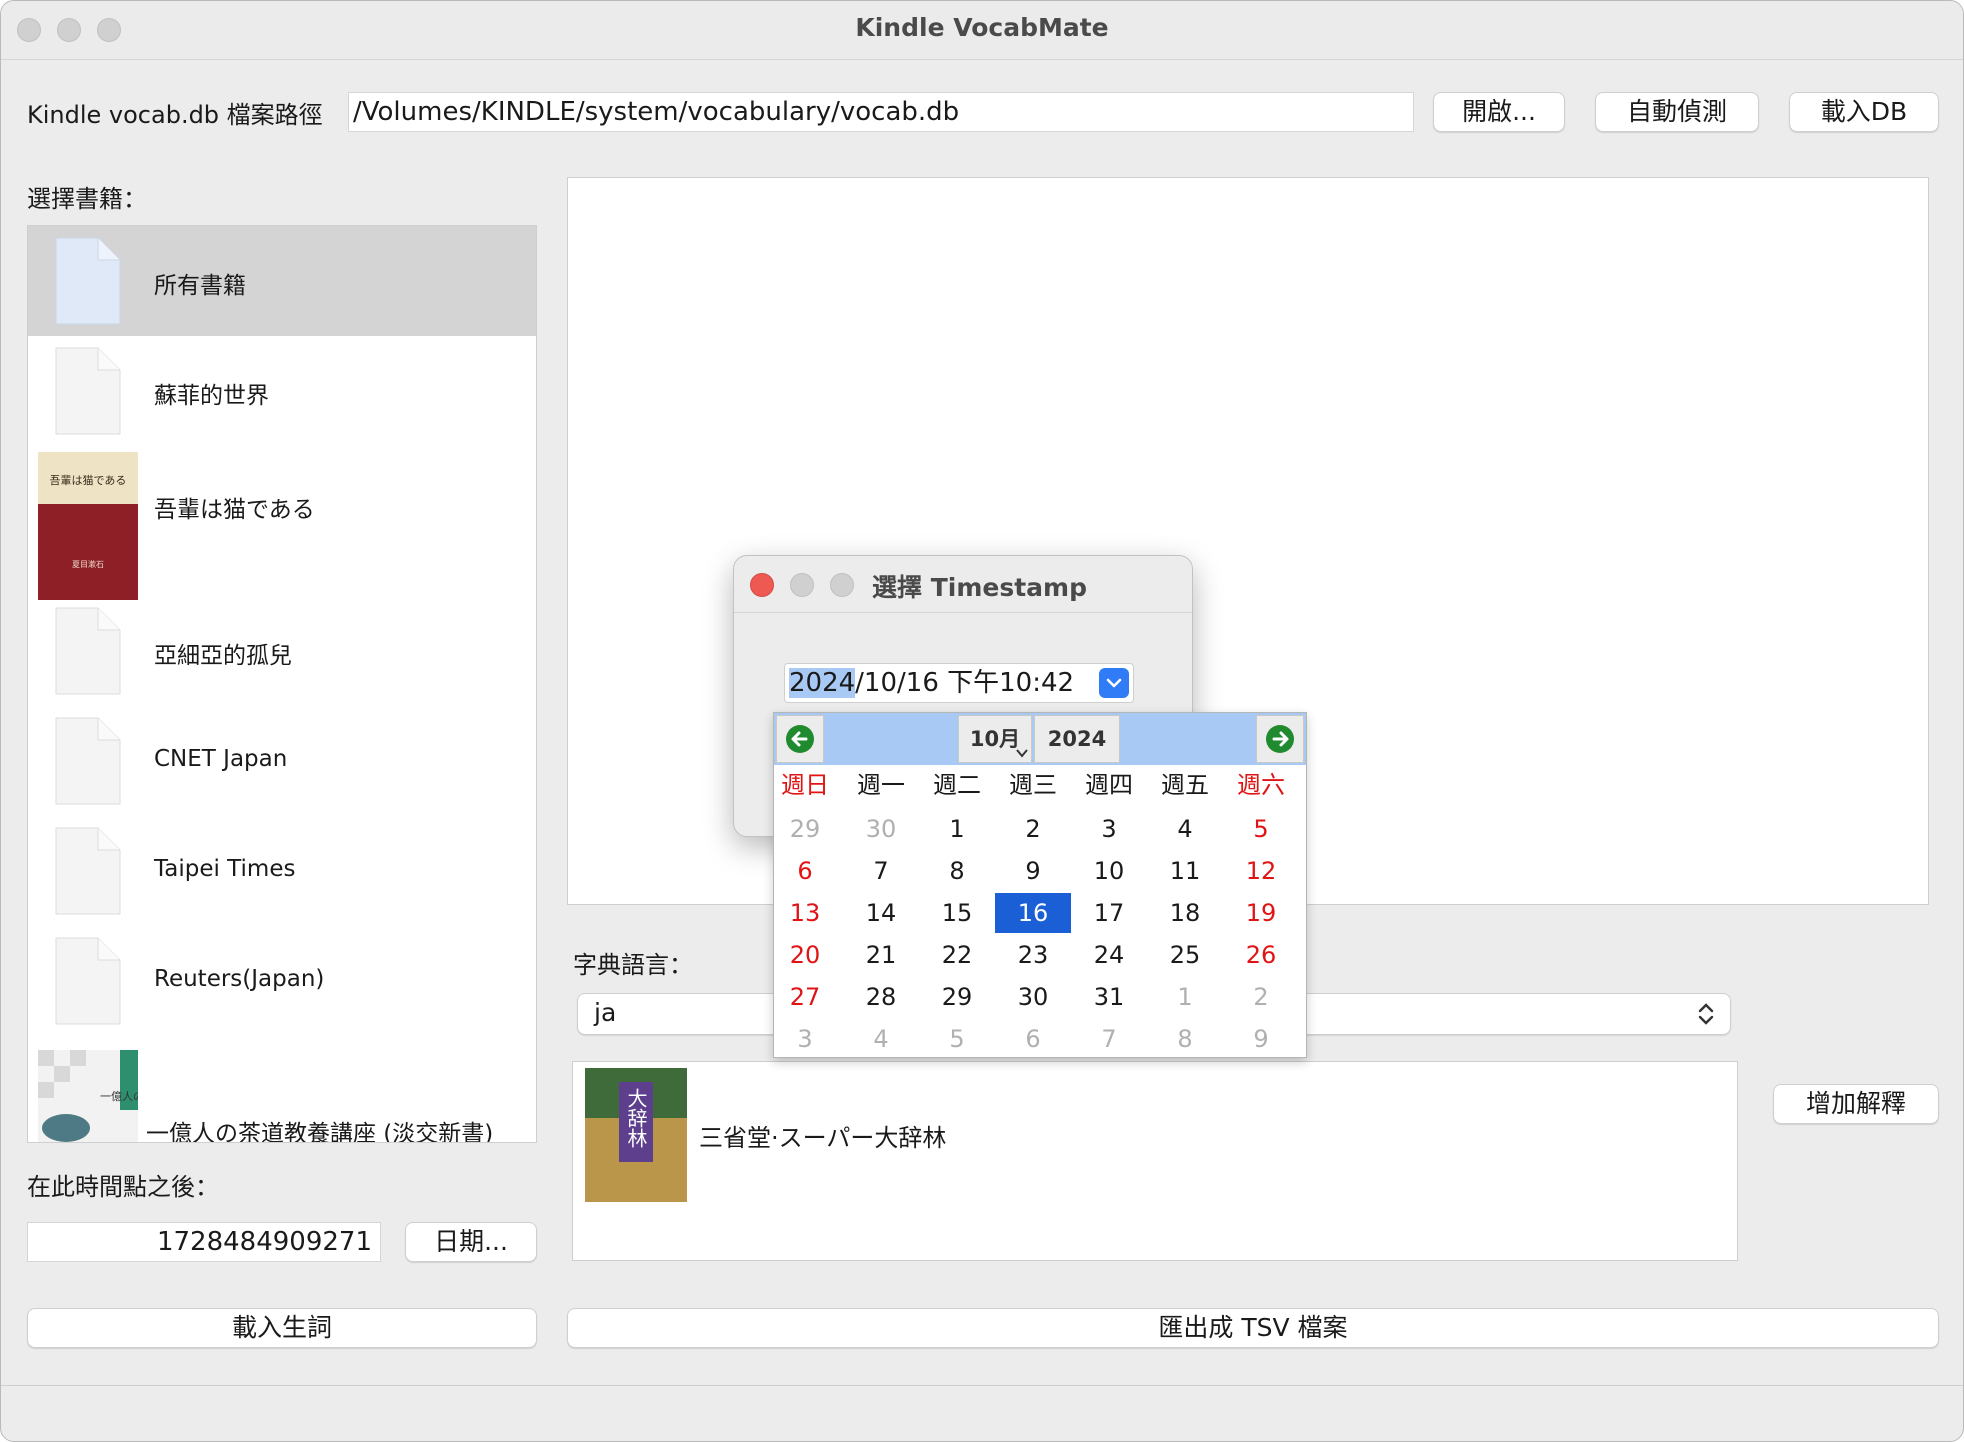 Image resolution: width=1964 pixels, height=1442 pixels. Describe the element at coordinates (88, 564) in the screenshot. I see `cover-author-text: 夏目漱石` at that location.